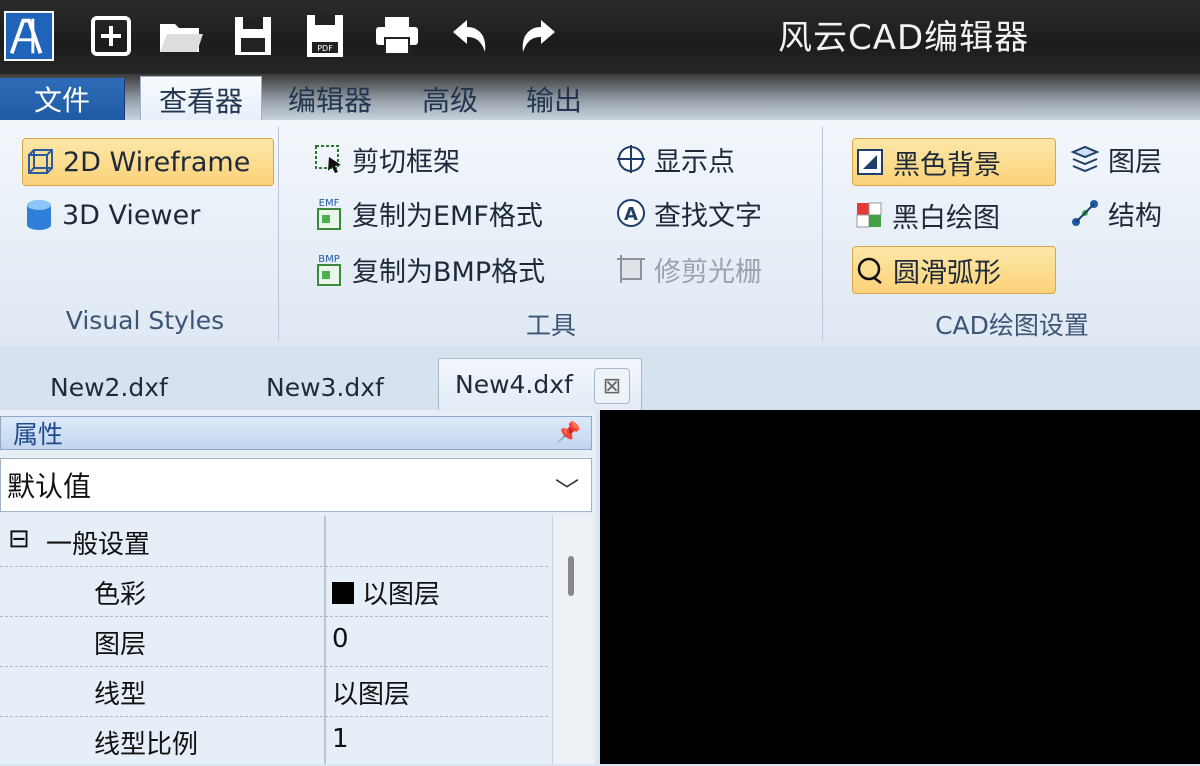 Image resolution: width=1200 pixels, height=766 pixels. I want to click on clip-frame-label: 剪切框架, so click(406, 162).